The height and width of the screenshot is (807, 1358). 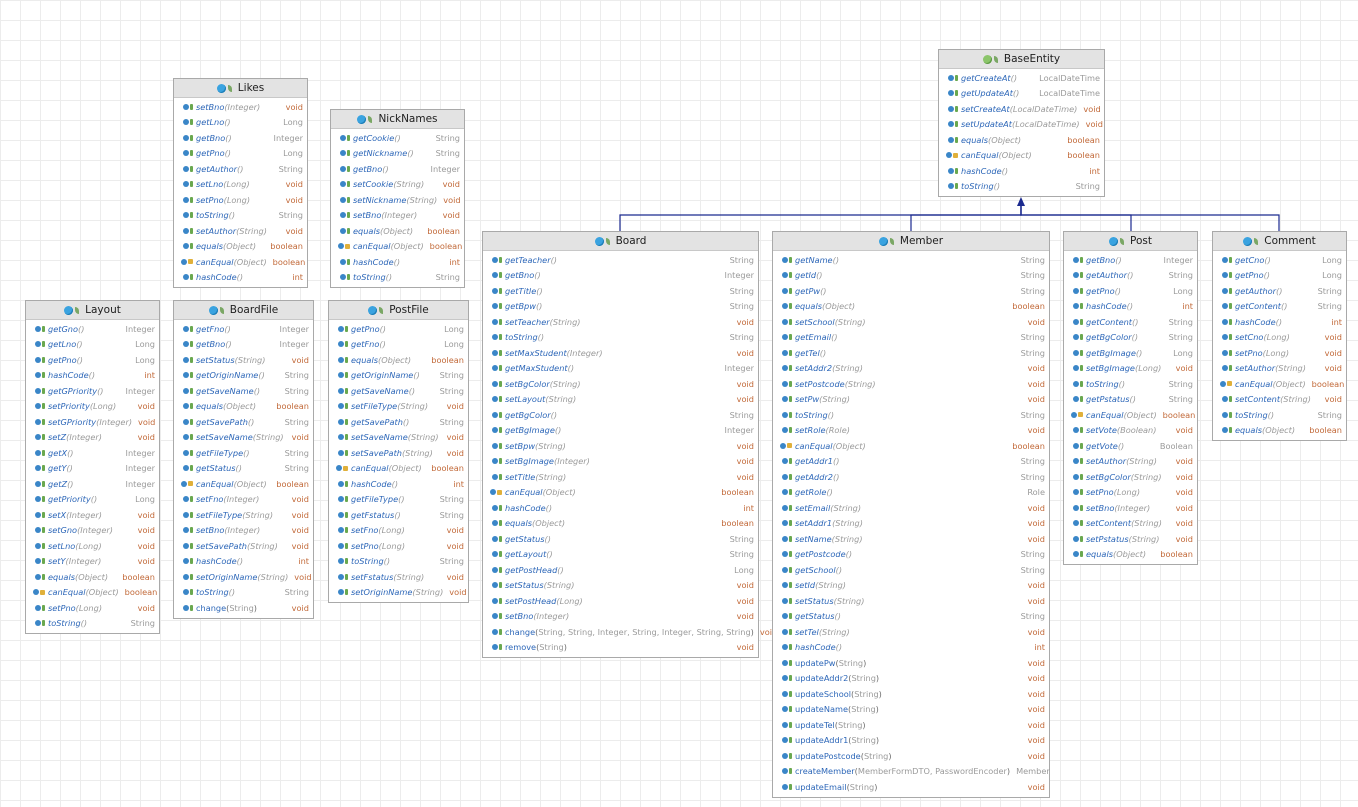 I want to click on method-row: getFileType() String, so click(x=243, y=453).